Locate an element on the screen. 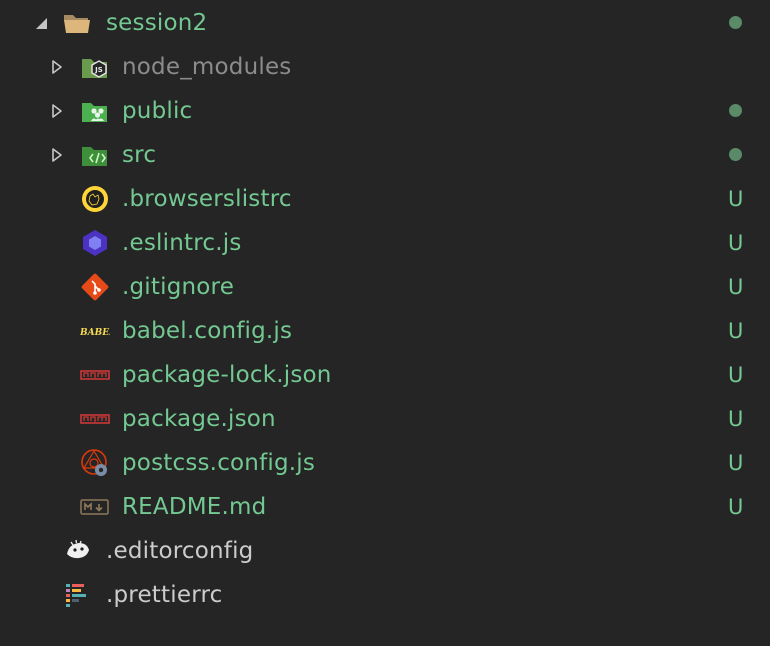  folder-label: session2 is located at coordinates (157, 23).